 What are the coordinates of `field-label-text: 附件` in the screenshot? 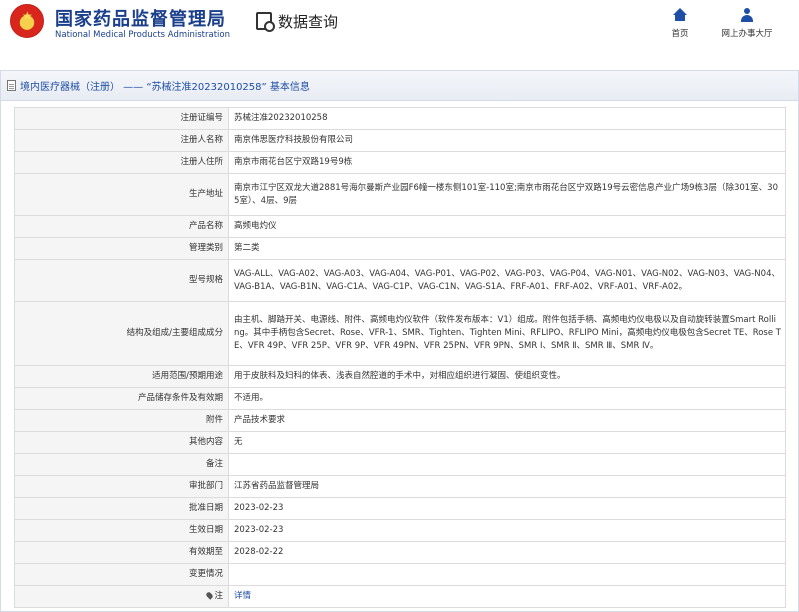 It's located at (214, 420).